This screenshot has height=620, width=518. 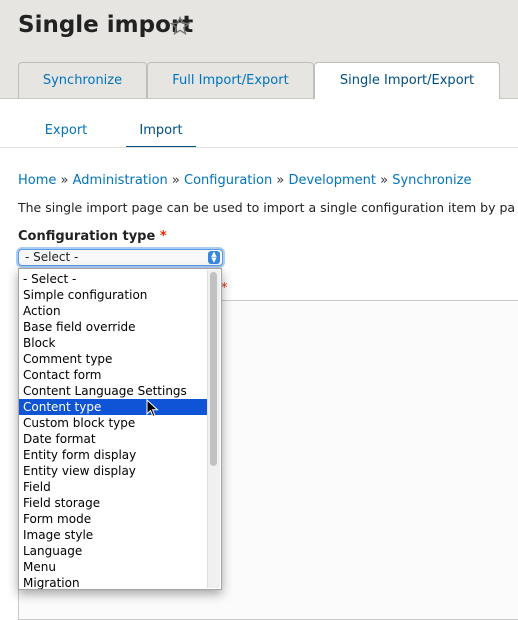 I want to click on option: Content Language Settings, so click(x=113, y=391).